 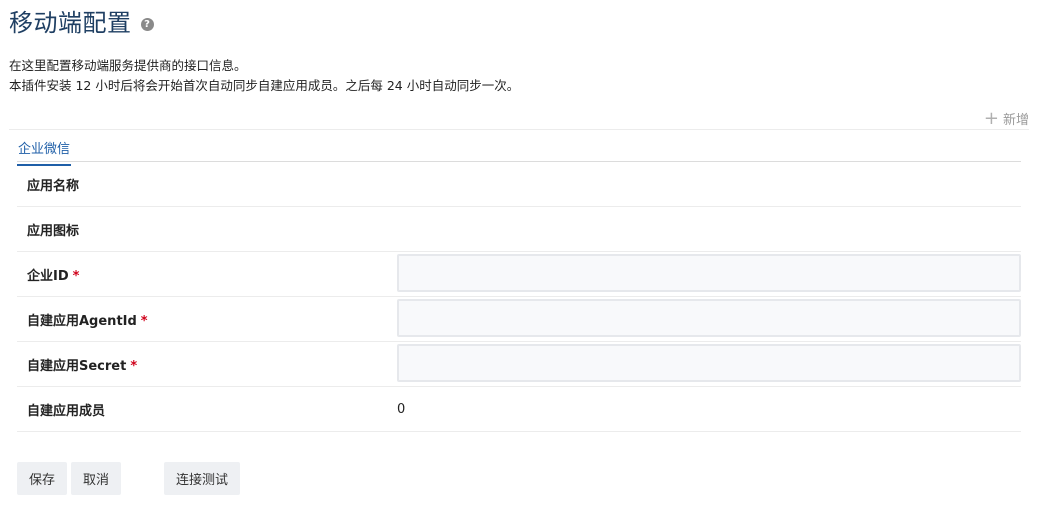 What do you see at coordinates (53, 231) in the screenshot?
I see `app-icon-label: 应用图标` at bounding box center [53, 231].